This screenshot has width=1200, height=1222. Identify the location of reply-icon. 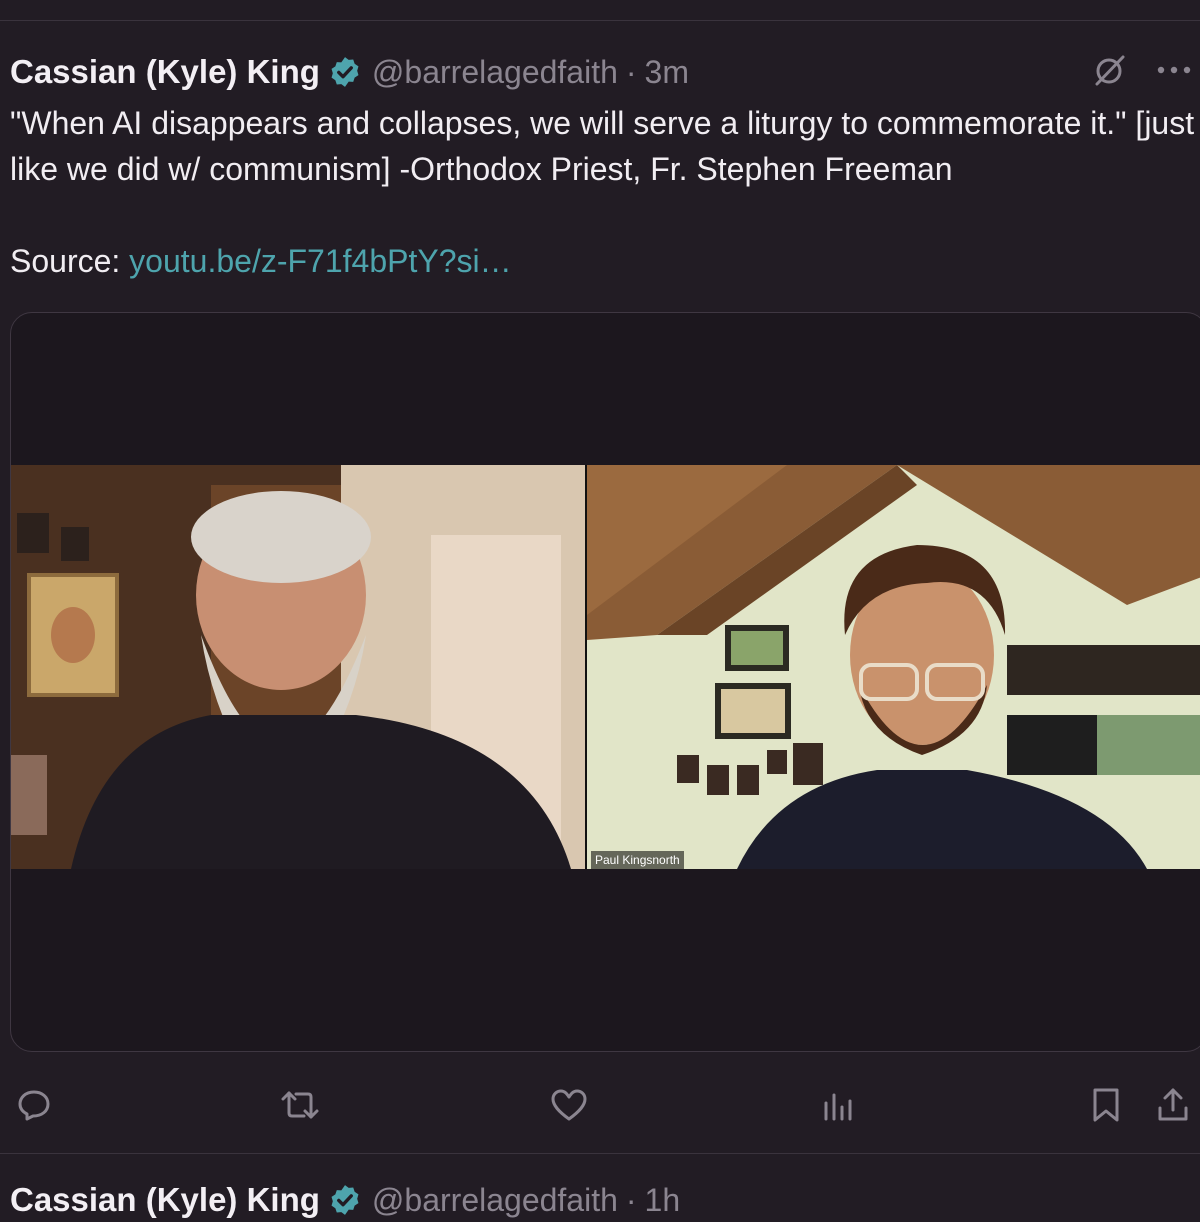
(34, 1105).